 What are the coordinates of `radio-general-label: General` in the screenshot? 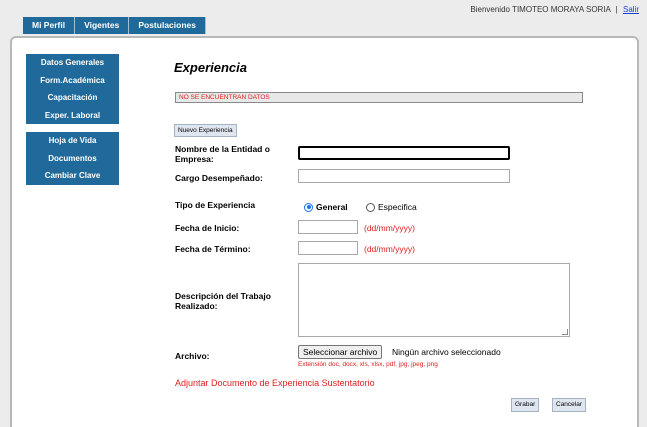 It's located at (332, 207).